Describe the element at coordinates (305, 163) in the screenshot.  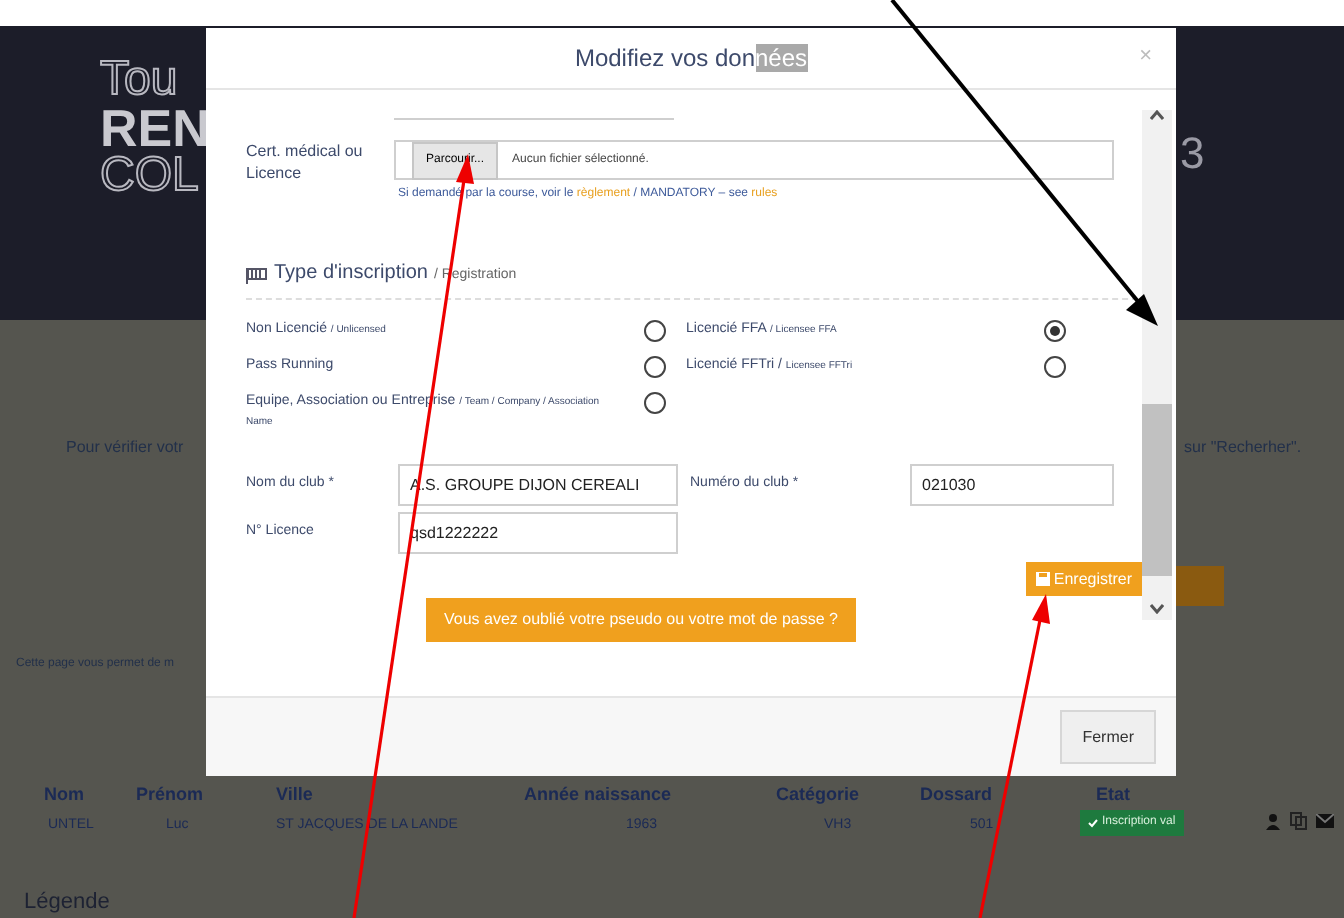
I see `field-label: Cert. médical ou Licence` at that location.